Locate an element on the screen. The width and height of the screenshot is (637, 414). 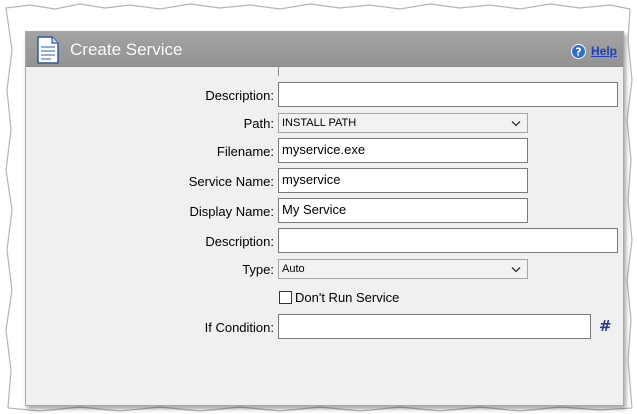
filename-input: myservice.exe is located at coordinates (403, 150).